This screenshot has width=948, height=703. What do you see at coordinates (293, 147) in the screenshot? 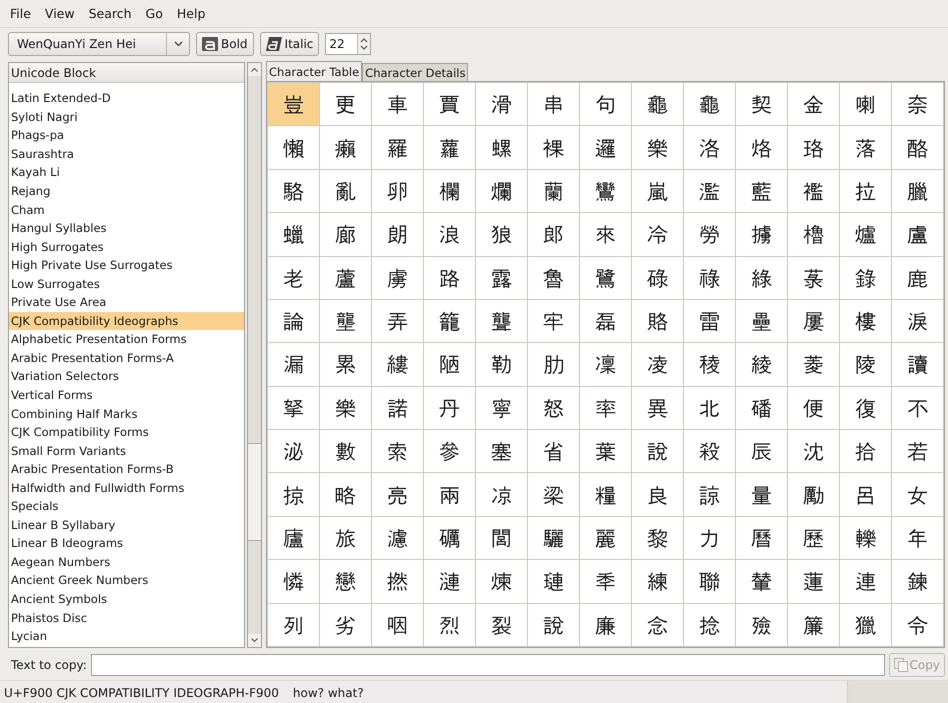
I see `character-cell: 懶` at bounding box center [293, 147].